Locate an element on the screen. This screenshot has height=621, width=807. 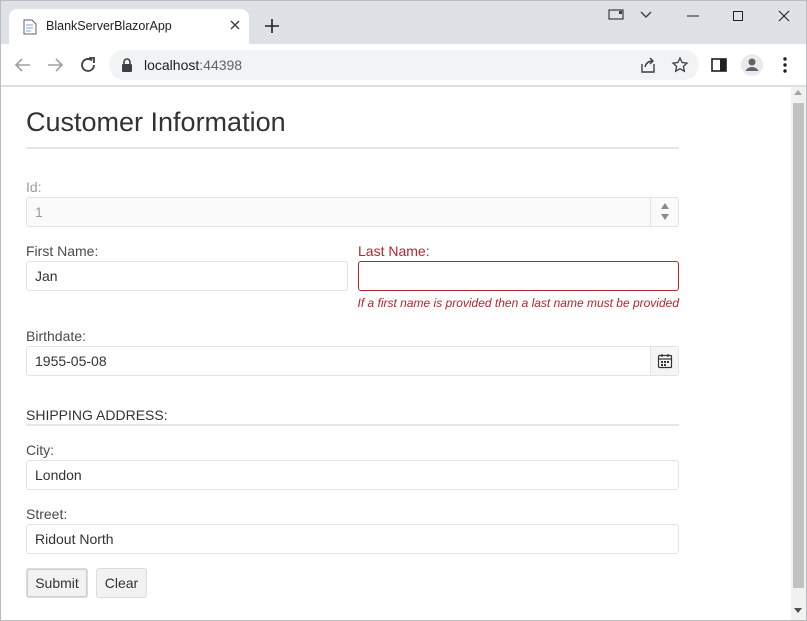
share-icon is located at coordinates (648, 65).